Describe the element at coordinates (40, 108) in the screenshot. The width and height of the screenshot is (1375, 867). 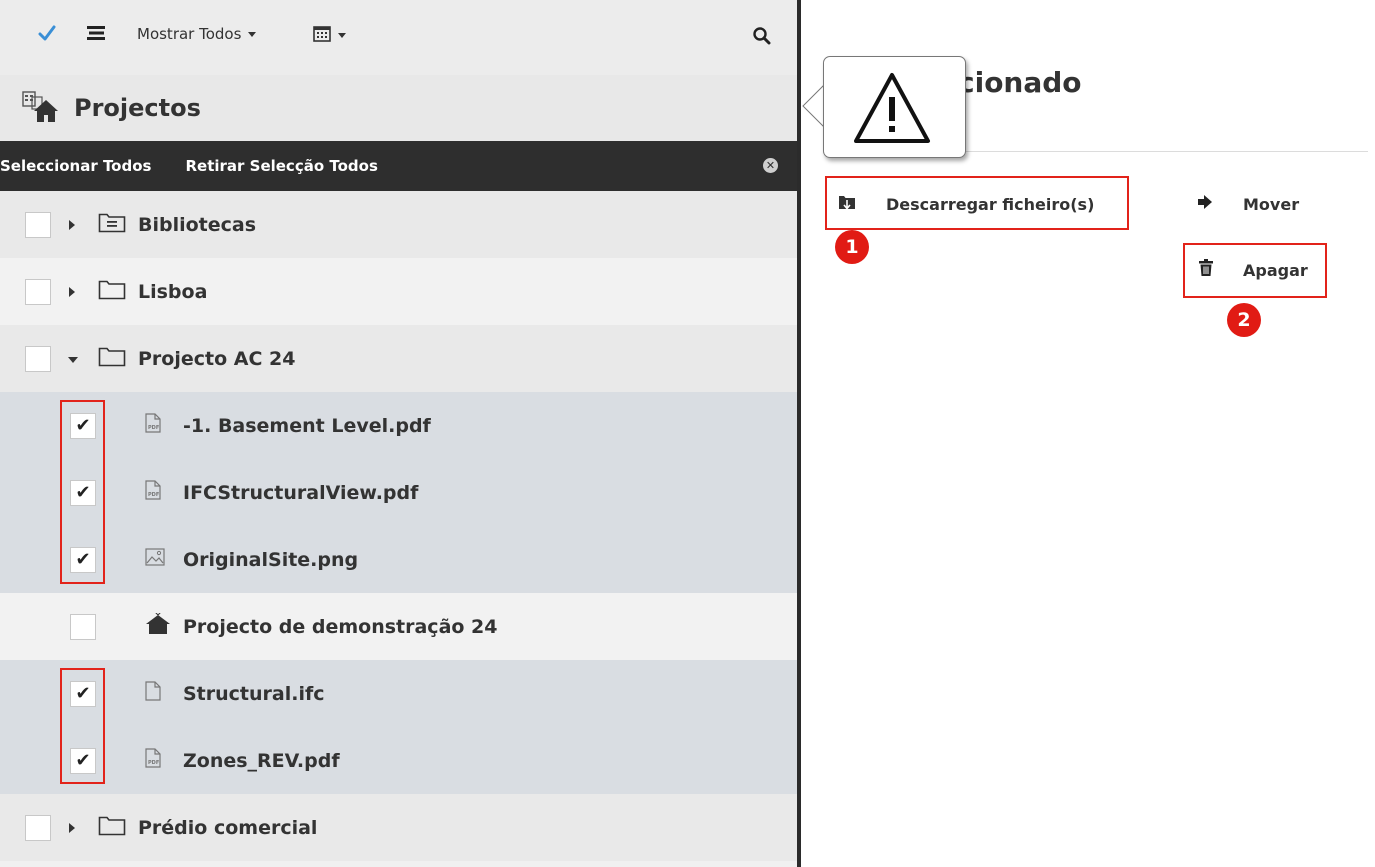
I see `projects-icon` at that location.